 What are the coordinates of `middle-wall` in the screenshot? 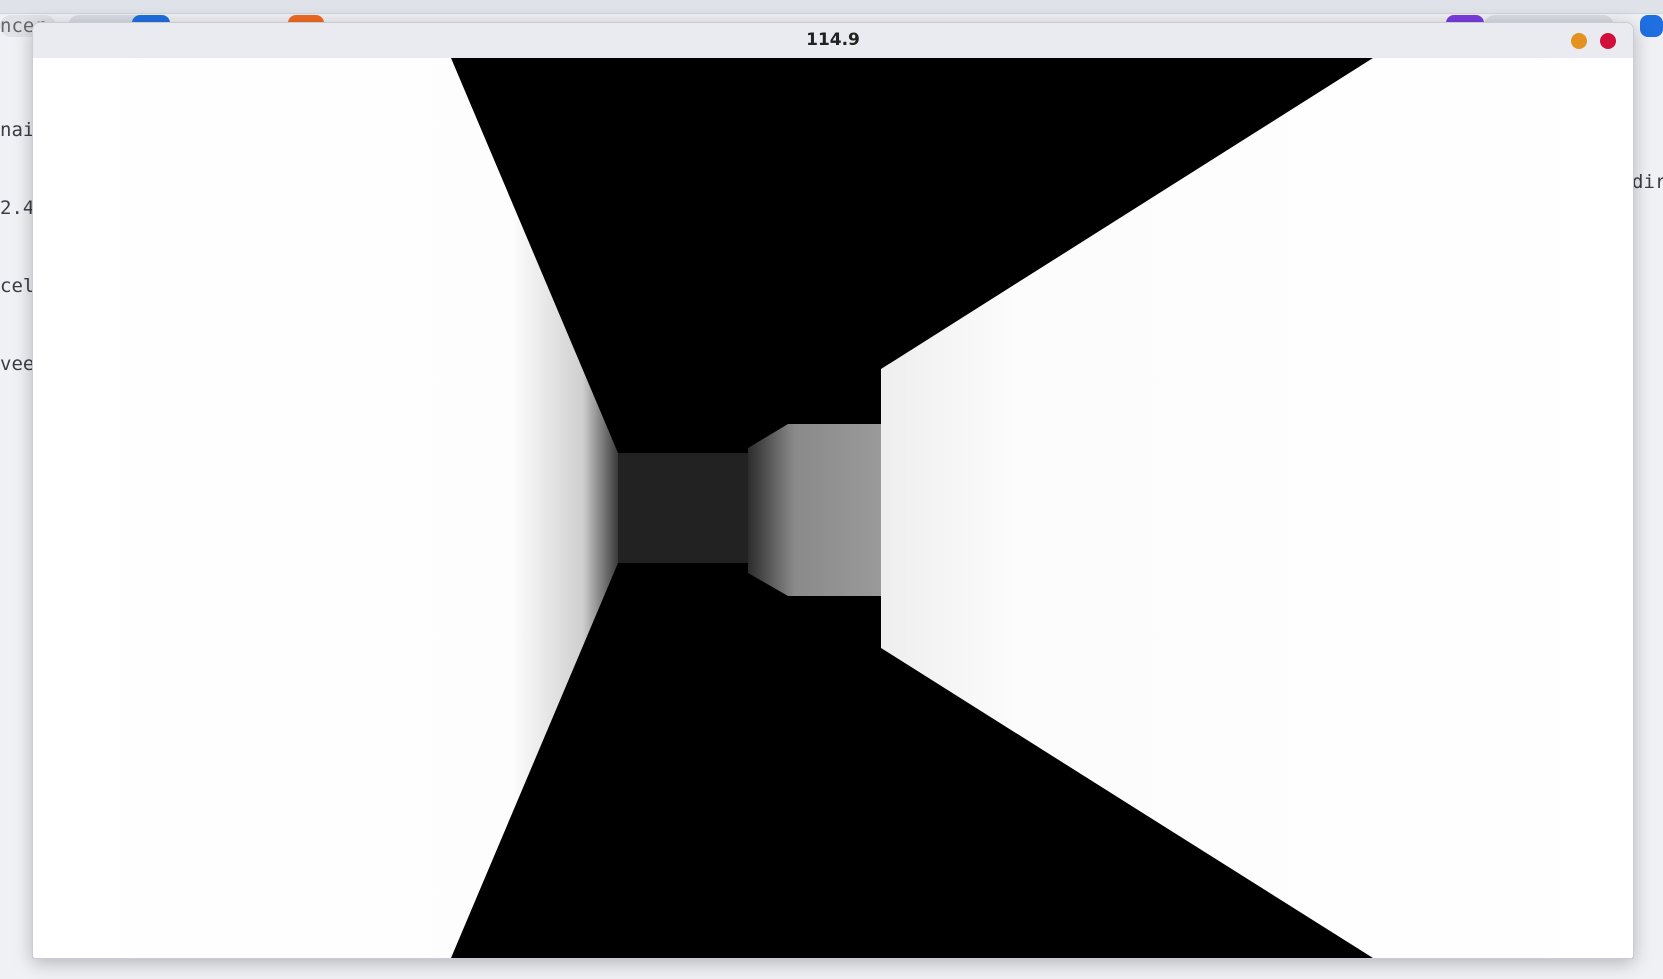 It's located at (814, 510).